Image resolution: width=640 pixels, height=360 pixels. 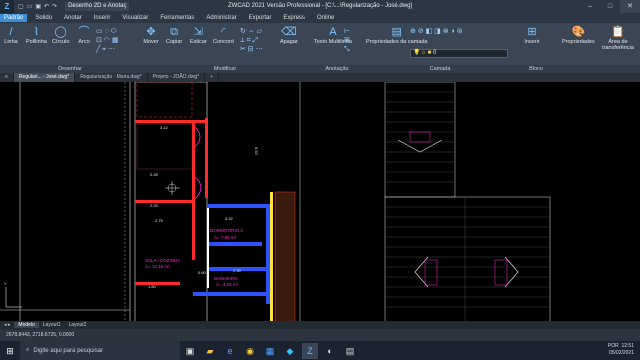 I want to click on task-view-icon: ▣, so click(x=190, y=351).